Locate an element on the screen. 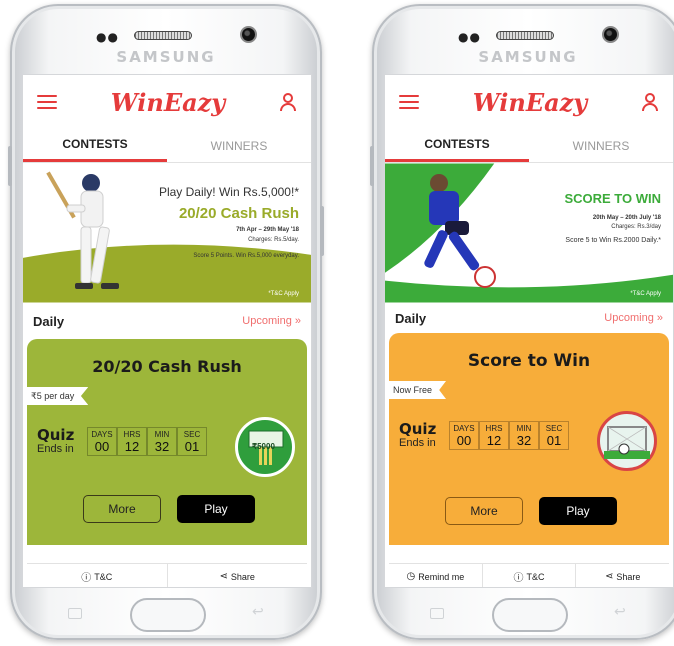 This screenshot has width=674, height=646. power-button is located at coordinates (322, 231).